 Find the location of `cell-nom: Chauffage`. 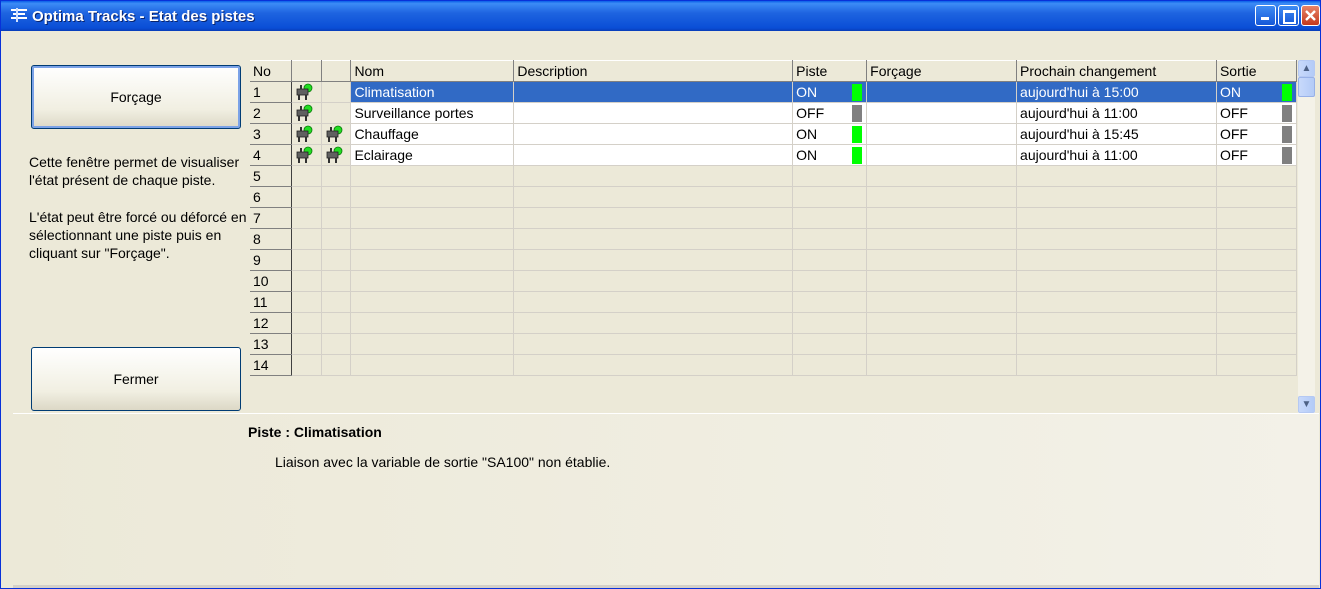

cell-nom: Chauffage is located at coordinates (432, 134).